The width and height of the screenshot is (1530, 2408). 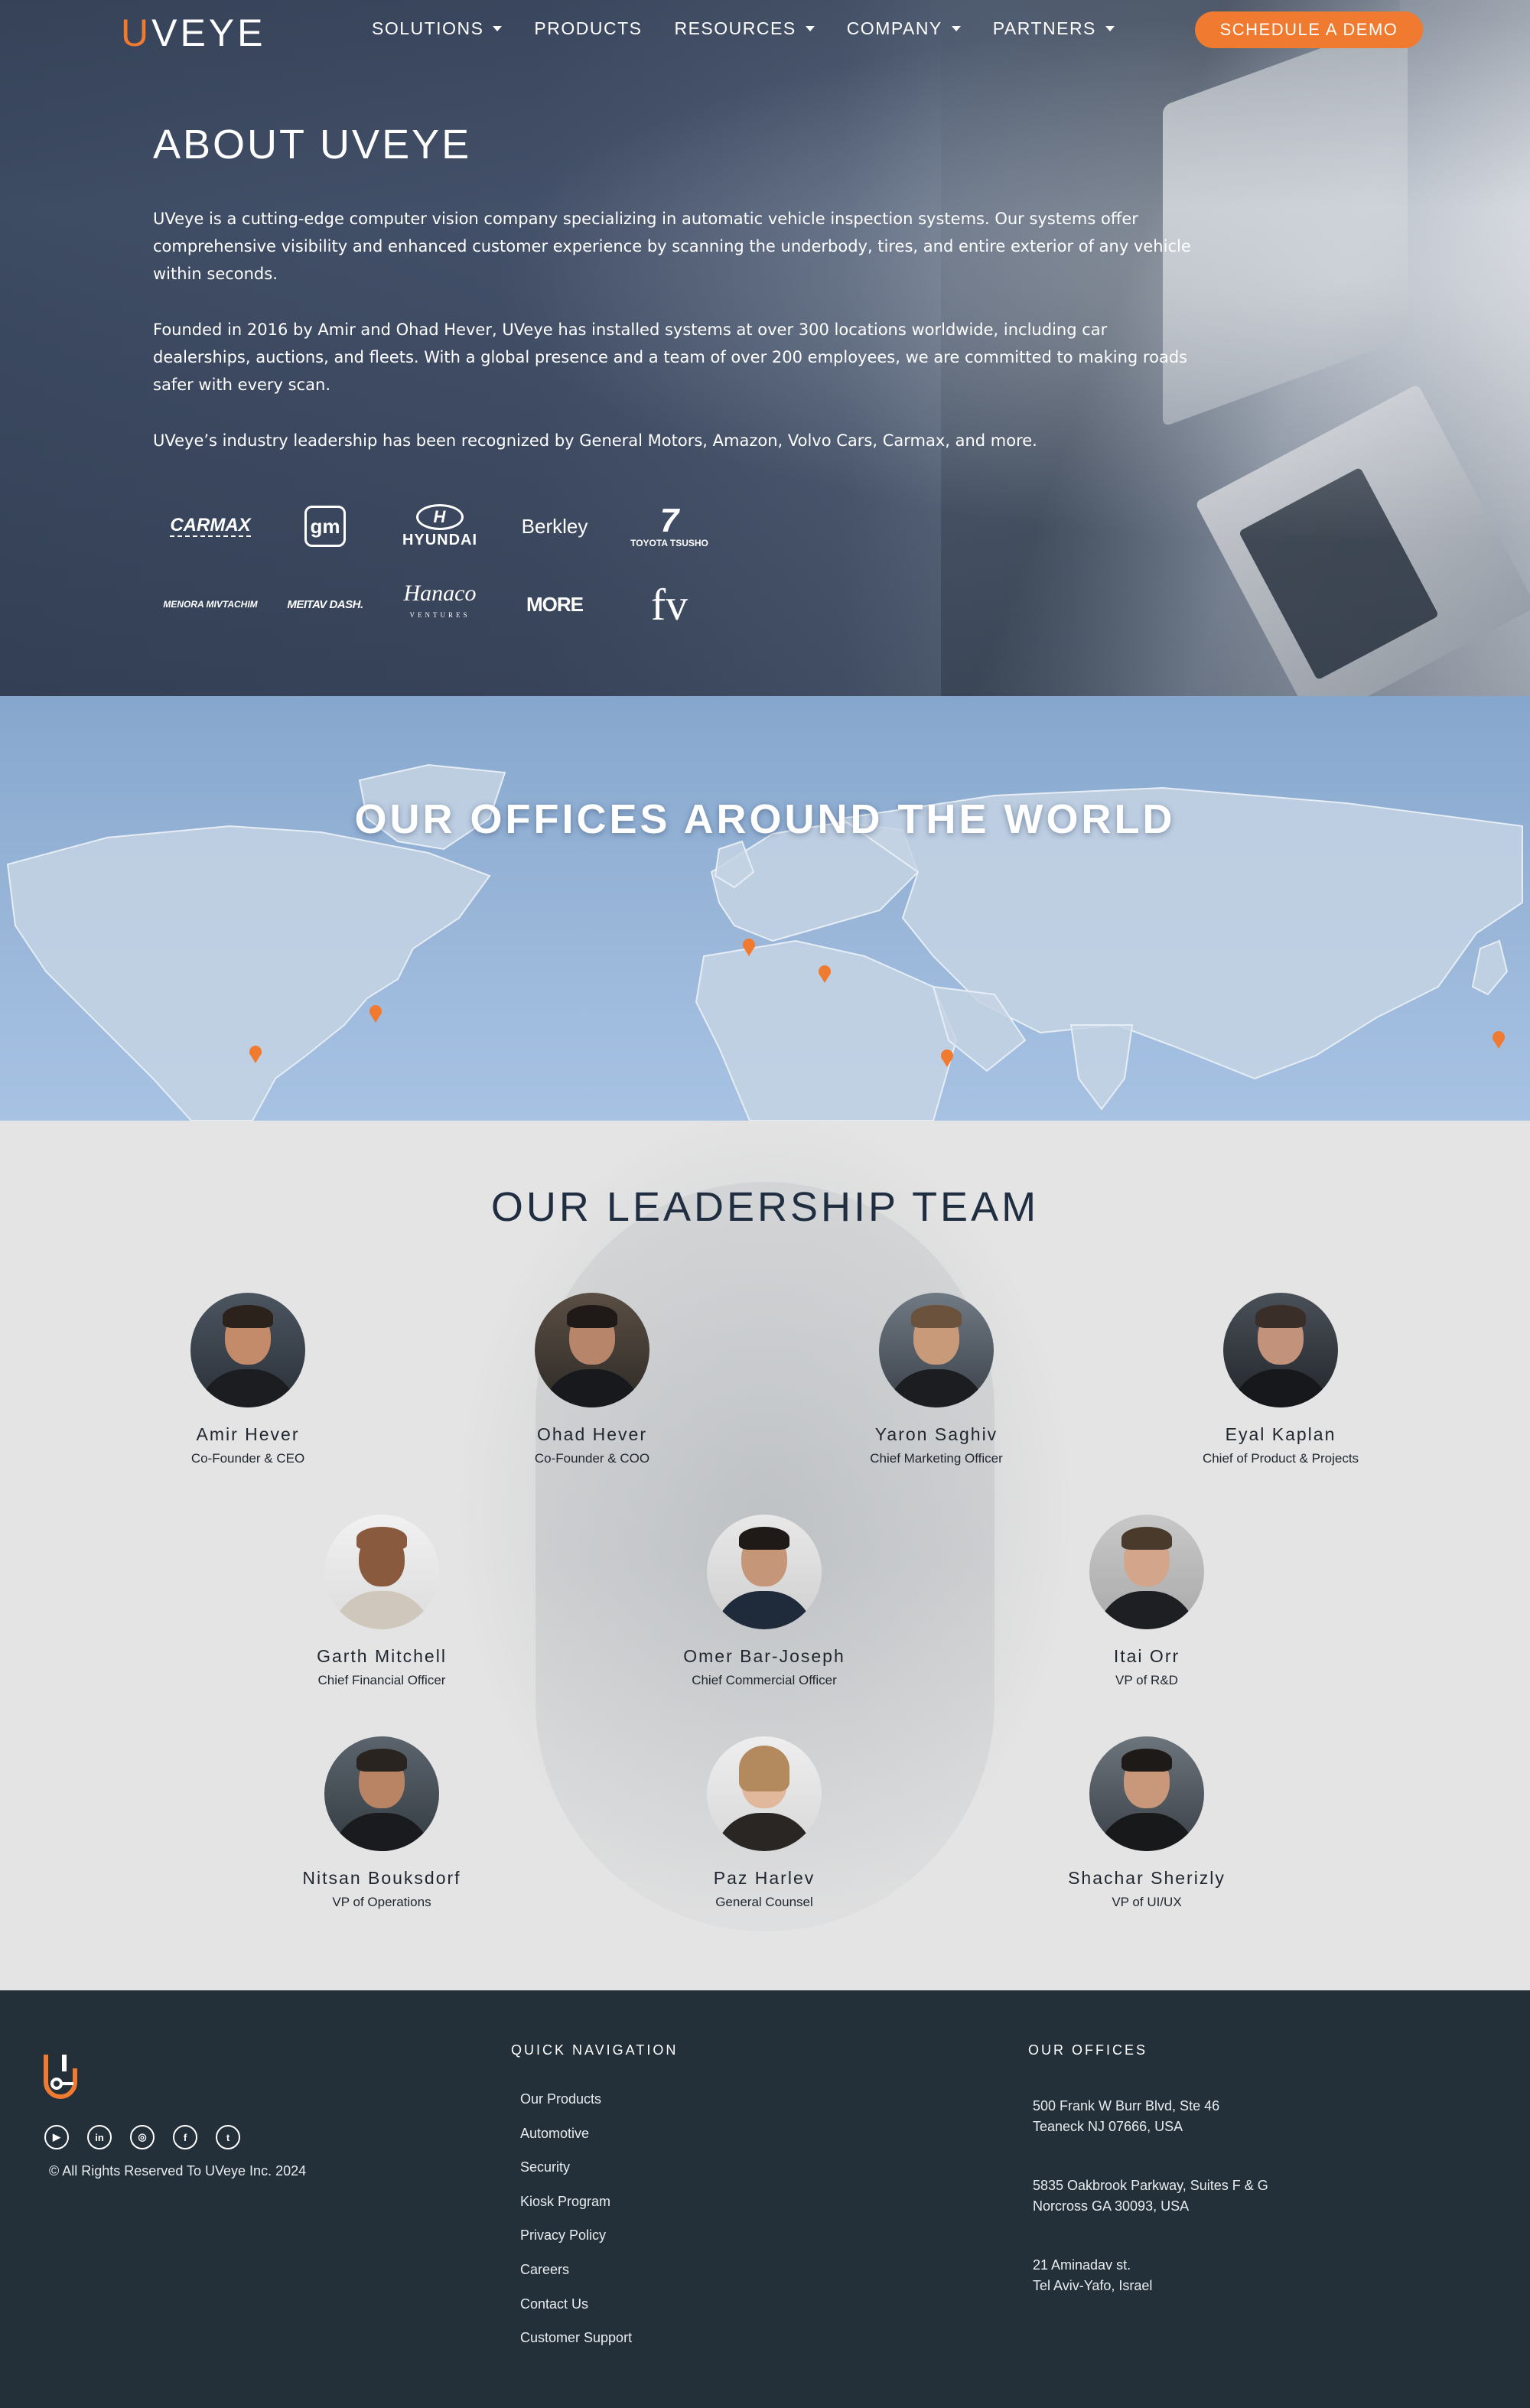 I want to click on carmax-logo: CARMAX, so click(x=210, y=526).